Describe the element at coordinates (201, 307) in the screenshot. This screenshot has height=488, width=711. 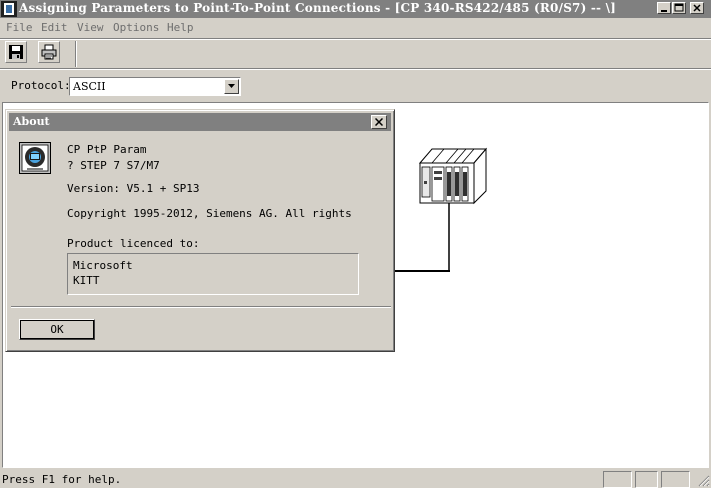
I see `about-separator` at that location.